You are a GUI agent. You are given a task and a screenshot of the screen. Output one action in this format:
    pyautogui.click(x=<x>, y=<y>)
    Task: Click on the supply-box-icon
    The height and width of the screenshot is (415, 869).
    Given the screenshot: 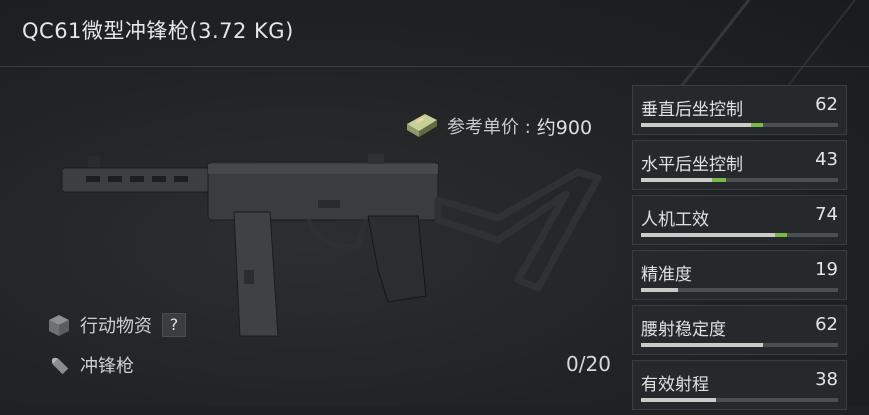 What is the action you would take?
    pyautogui.click(x=59, y=325)
    